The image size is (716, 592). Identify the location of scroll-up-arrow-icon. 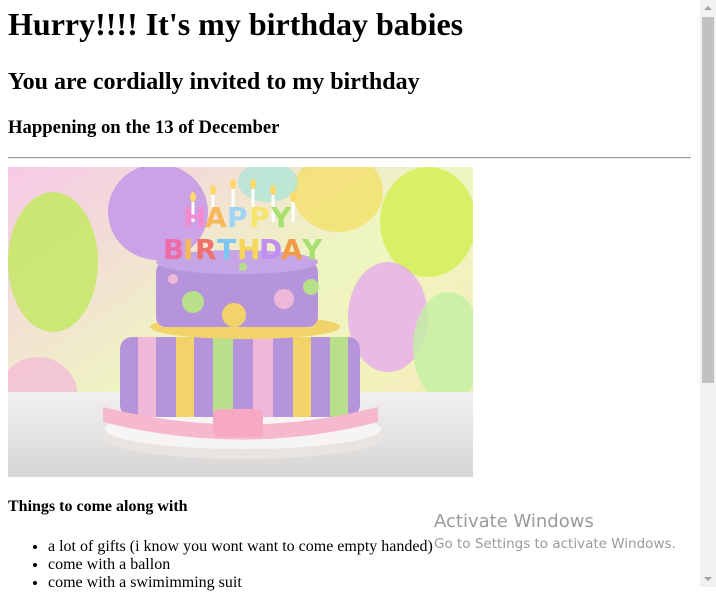
(708, 8).